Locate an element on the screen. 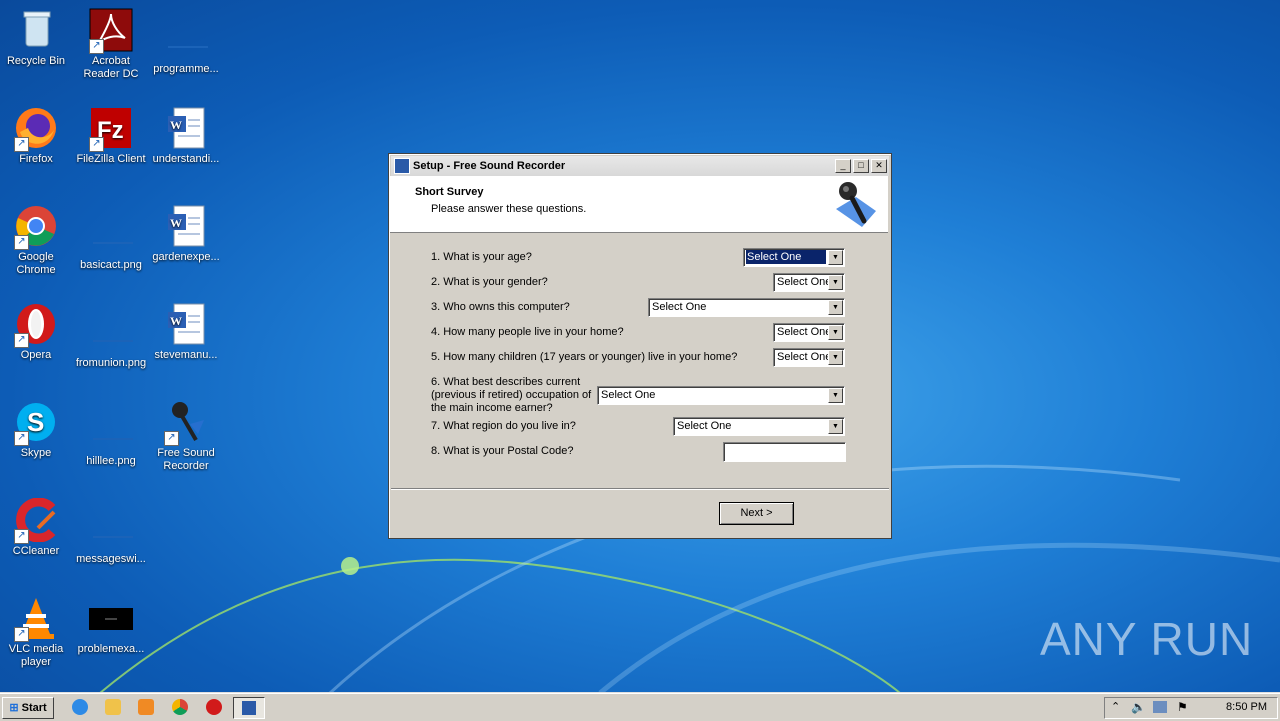  desktop-icon-label: basicact.png is located at coordinates (111, 265).